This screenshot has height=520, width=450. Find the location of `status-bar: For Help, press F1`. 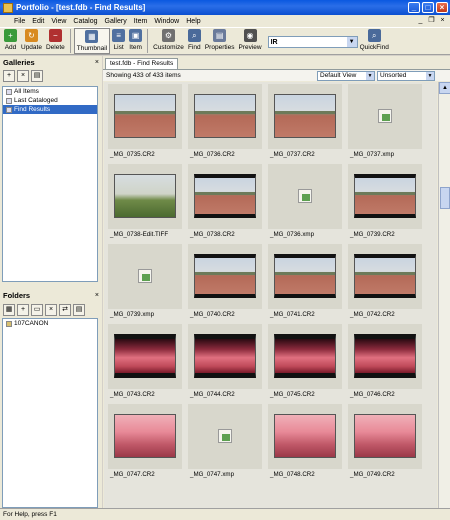

status-bar: For Help, press F1 is located at coordinates (225, 514).